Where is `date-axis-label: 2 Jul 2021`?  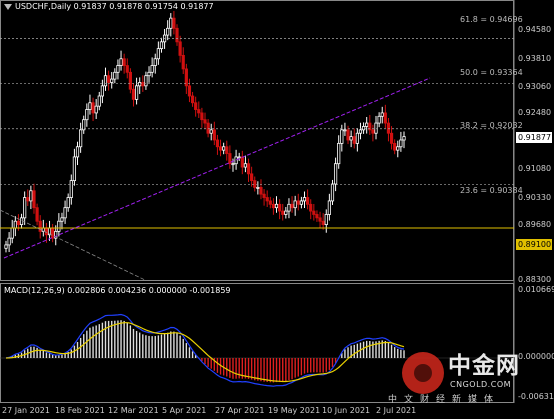 date-axis-label: 2 Jul 2021 is located at coordinates (396, 410).